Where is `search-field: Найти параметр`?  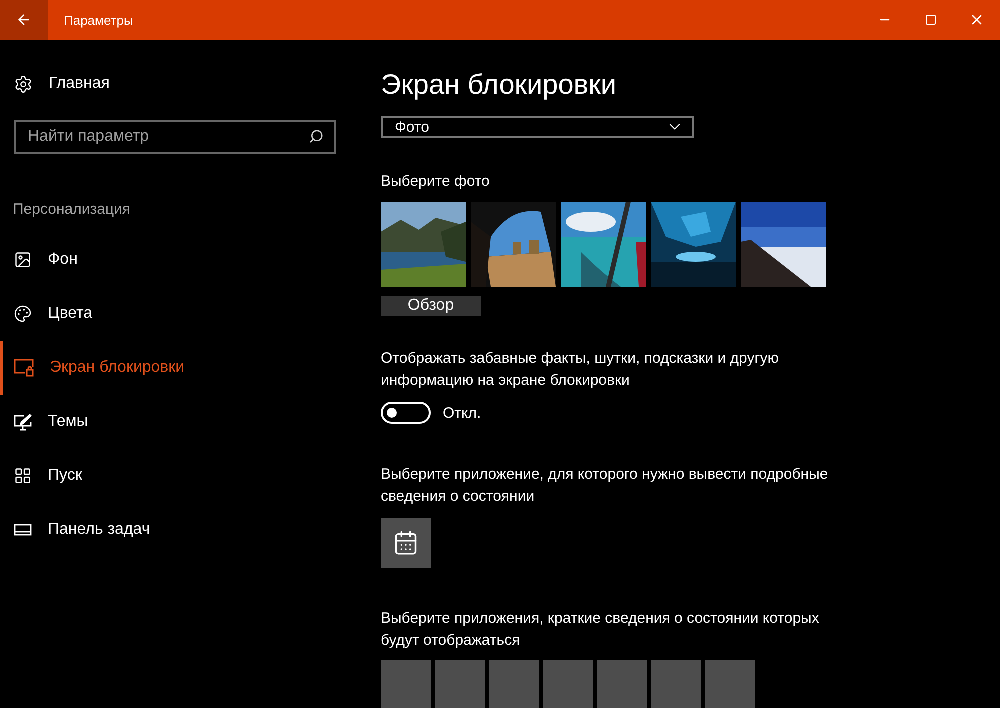 search-field: Найти параметр is located at coordinates (175, 137).